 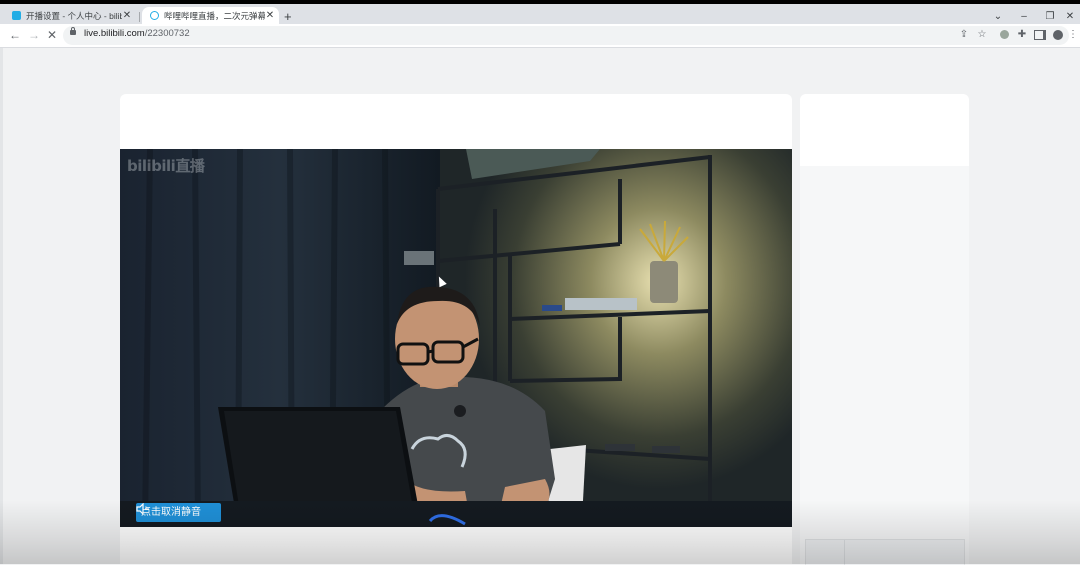 I want to click on bilibili-favicon-icon, so click(x=16, y=15).